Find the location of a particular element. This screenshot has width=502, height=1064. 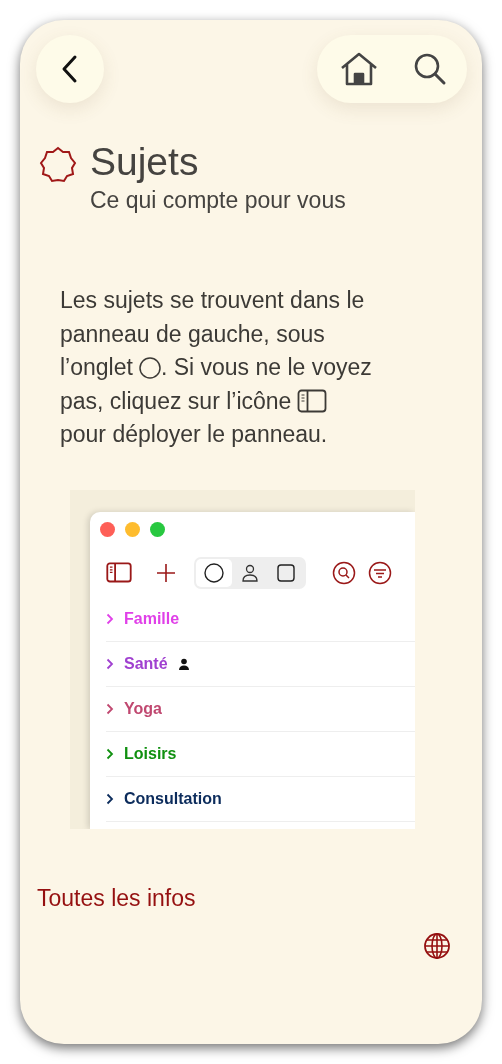

body-text: panneau de gauche, sous is located at coordinates (192, 334).